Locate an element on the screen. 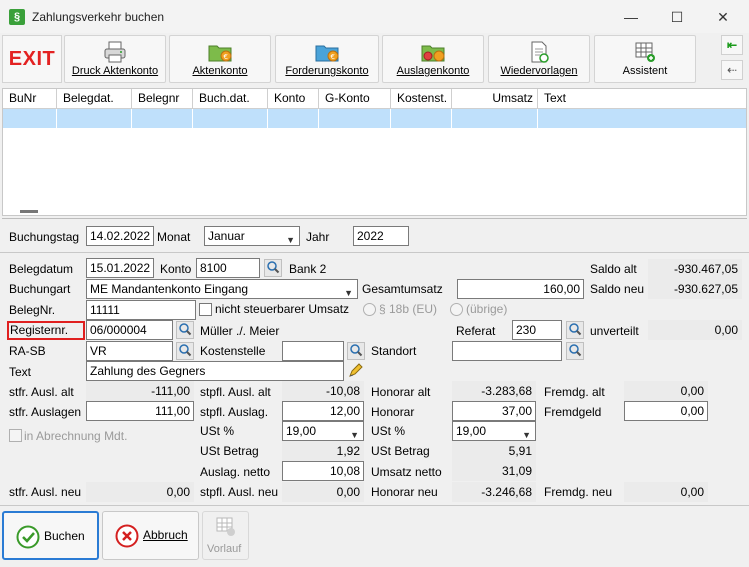  aktenkonto-label: Aktenkonto is located at coordinates (220, 71).